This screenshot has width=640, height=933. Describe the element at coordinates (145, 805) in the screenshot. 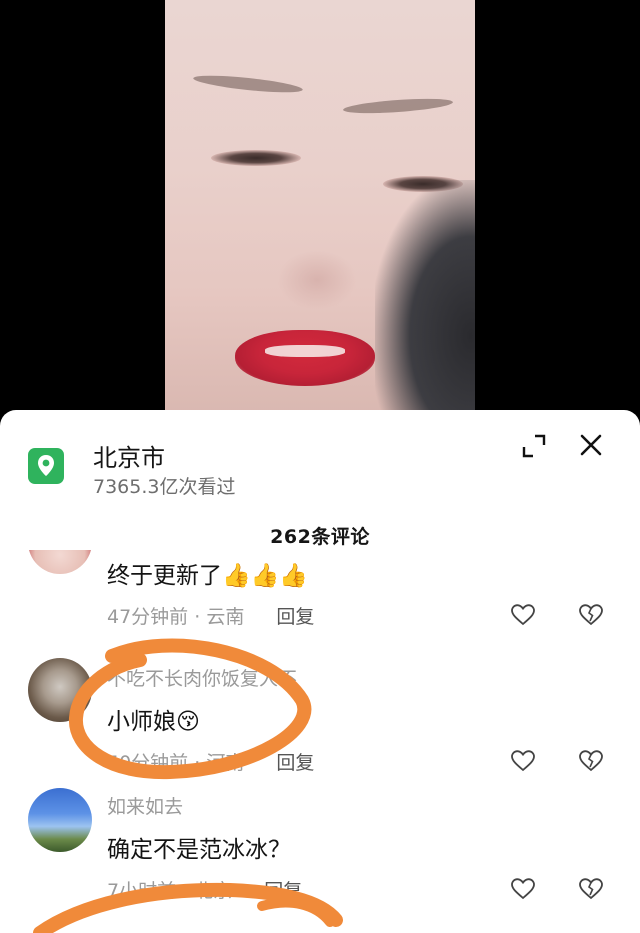

I see `comment-username: 如来如去` at that location.